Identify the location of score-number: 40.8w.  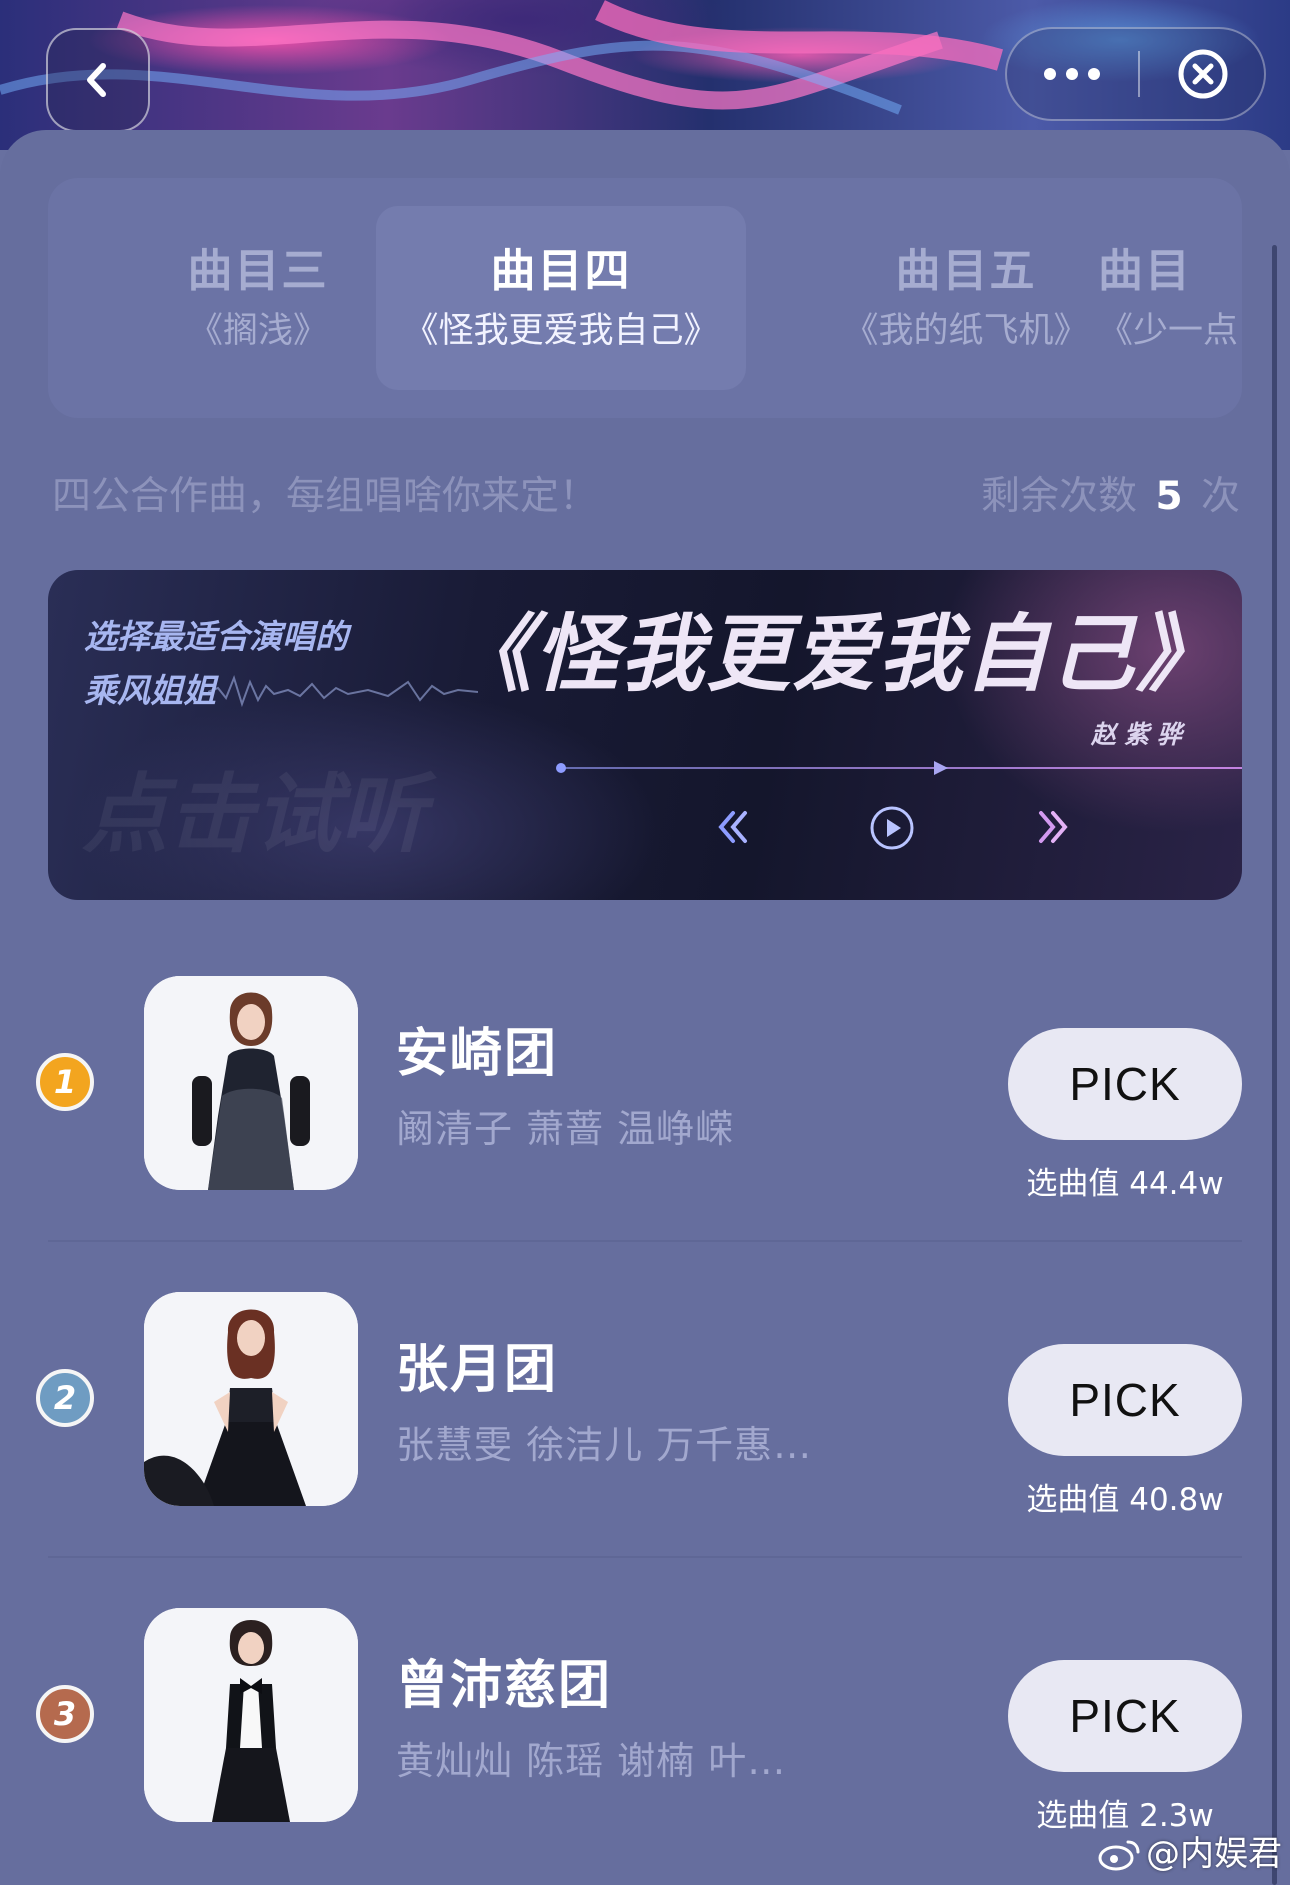
(1176, 1500).